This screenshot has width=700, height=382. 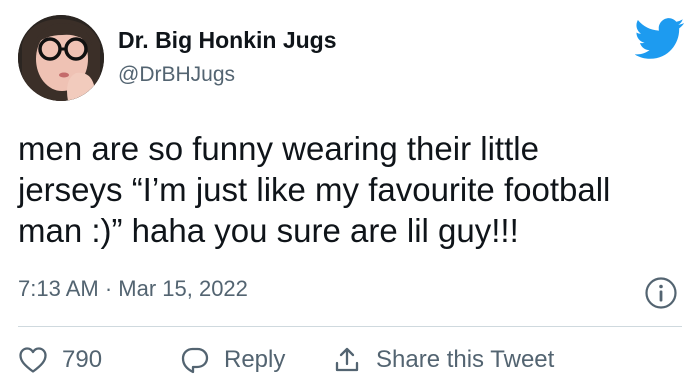 I want to click on share-label: Share this Tweet, so click(x=465, y=359).